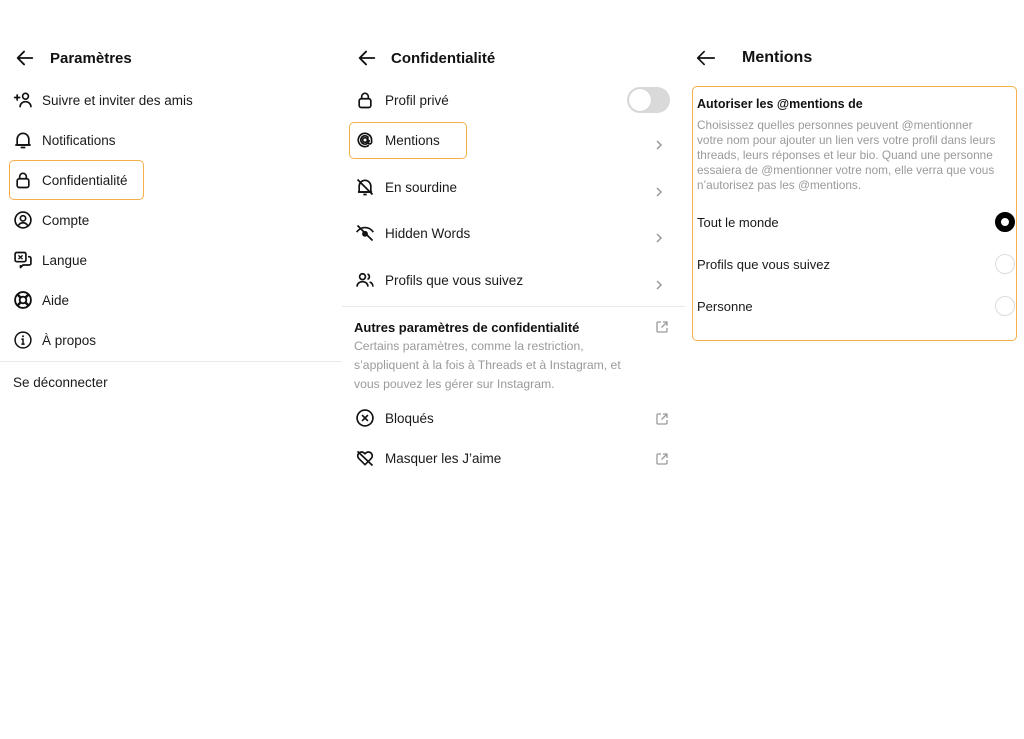 This screenshot has width=1024, height=739. I want to click on lifebuoy-icon, so click(23, 300).